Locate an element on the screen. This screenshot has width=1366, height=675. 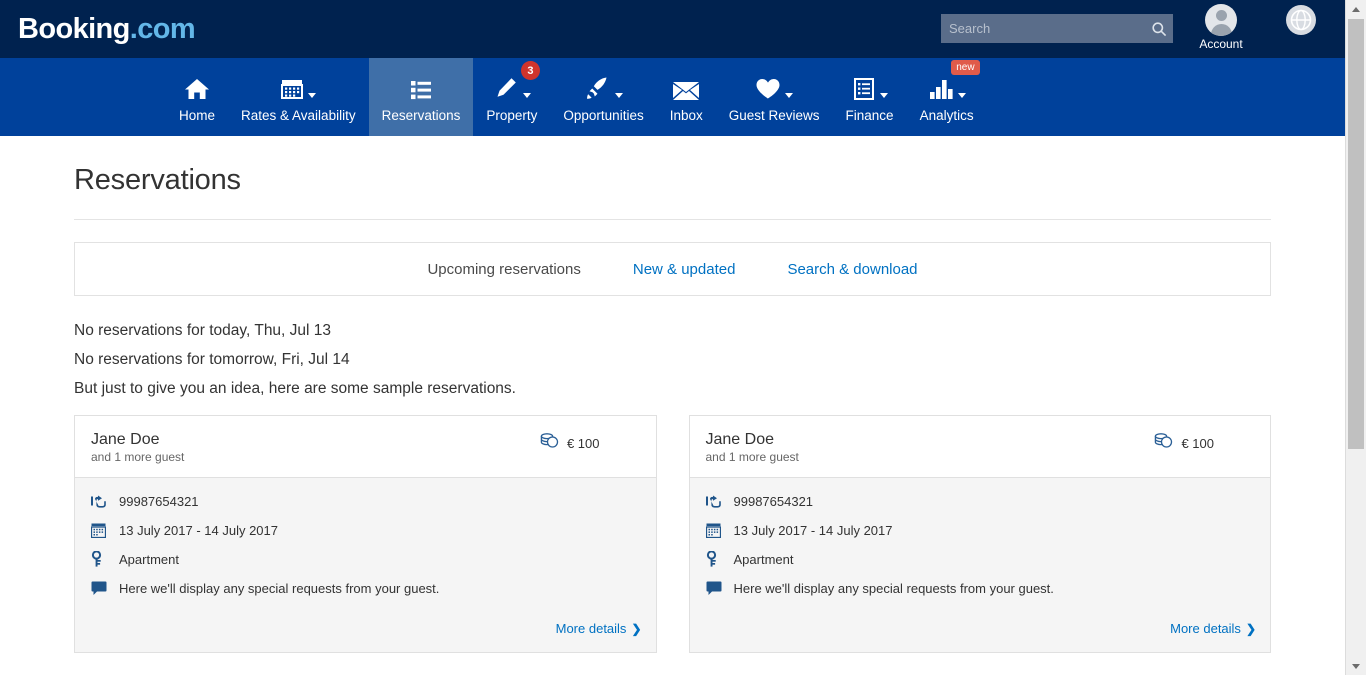
chevron-right-icon: ❯ is located at coordinates (636, 628).